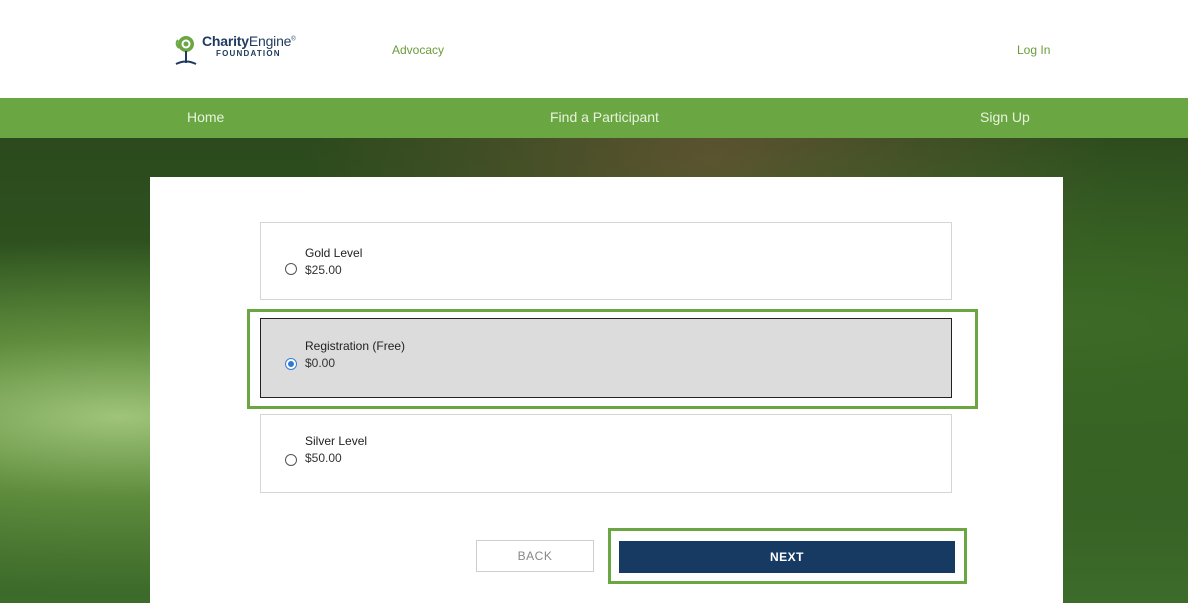 The image size is (1188, 603). Describe the element at coordinates (336, 441) in the screenshot. I see `option-title: Silver Level` at that location.